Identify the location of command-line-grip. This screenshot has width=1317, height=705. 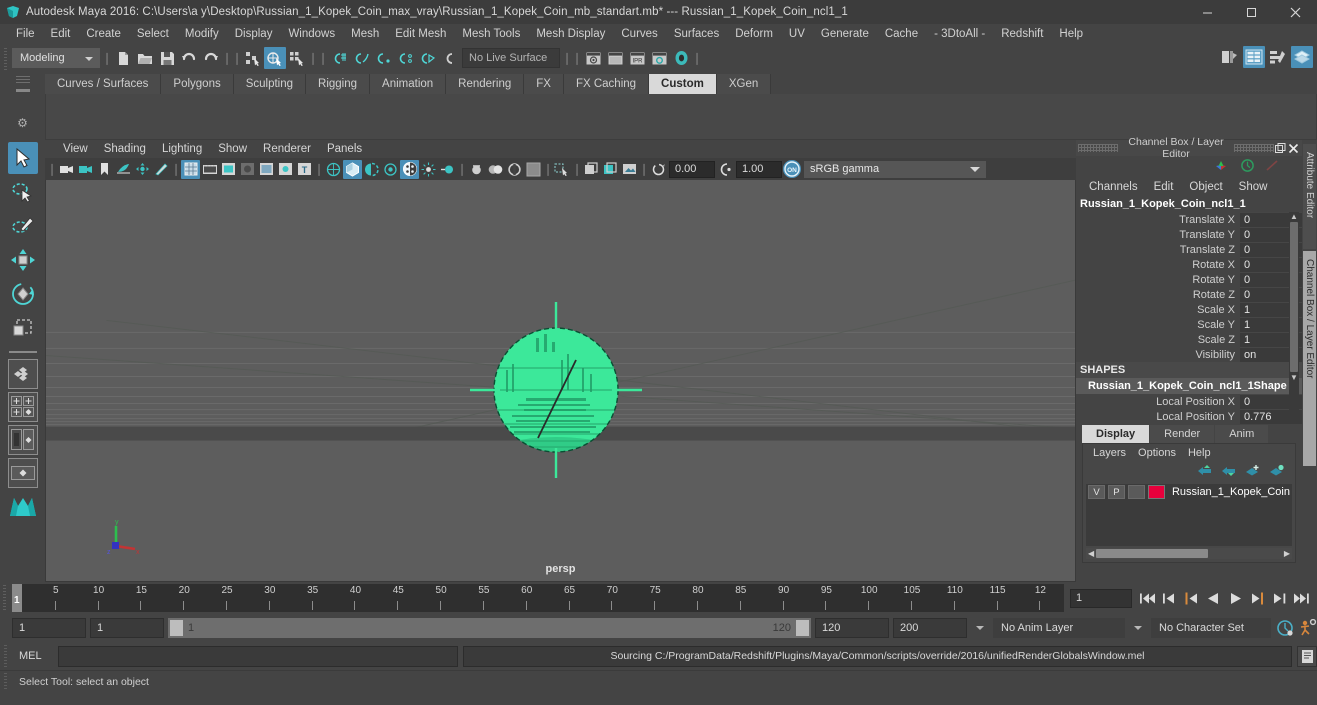
(9, 656).